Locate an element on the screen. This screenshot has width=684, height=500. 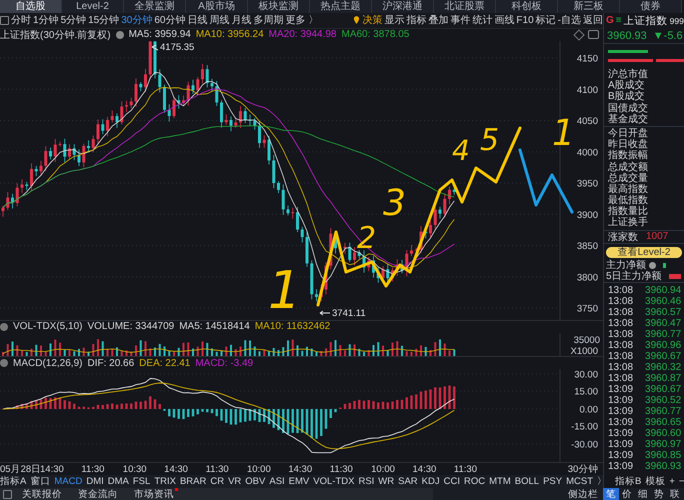
indicator-tab: DMA is located at coordinates (118, 481).